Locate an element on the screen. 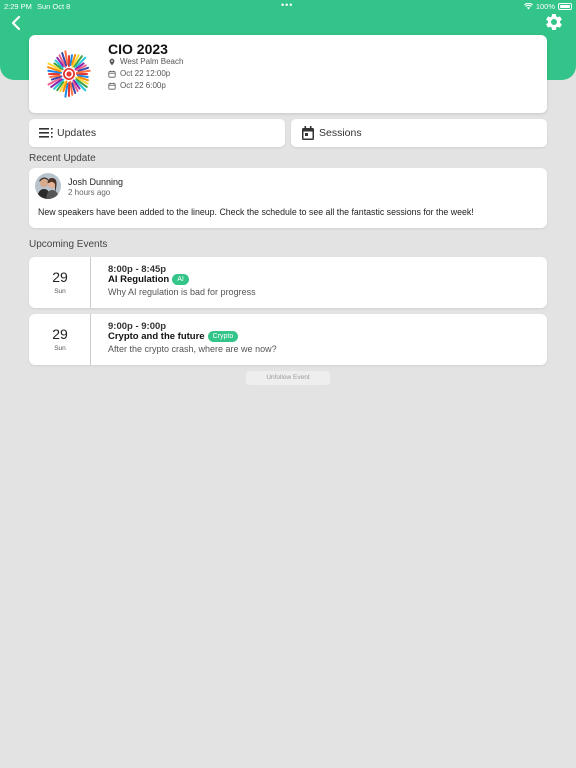 This screenshot has height=768, width=576. avatar is located at coordinates (48, 186).